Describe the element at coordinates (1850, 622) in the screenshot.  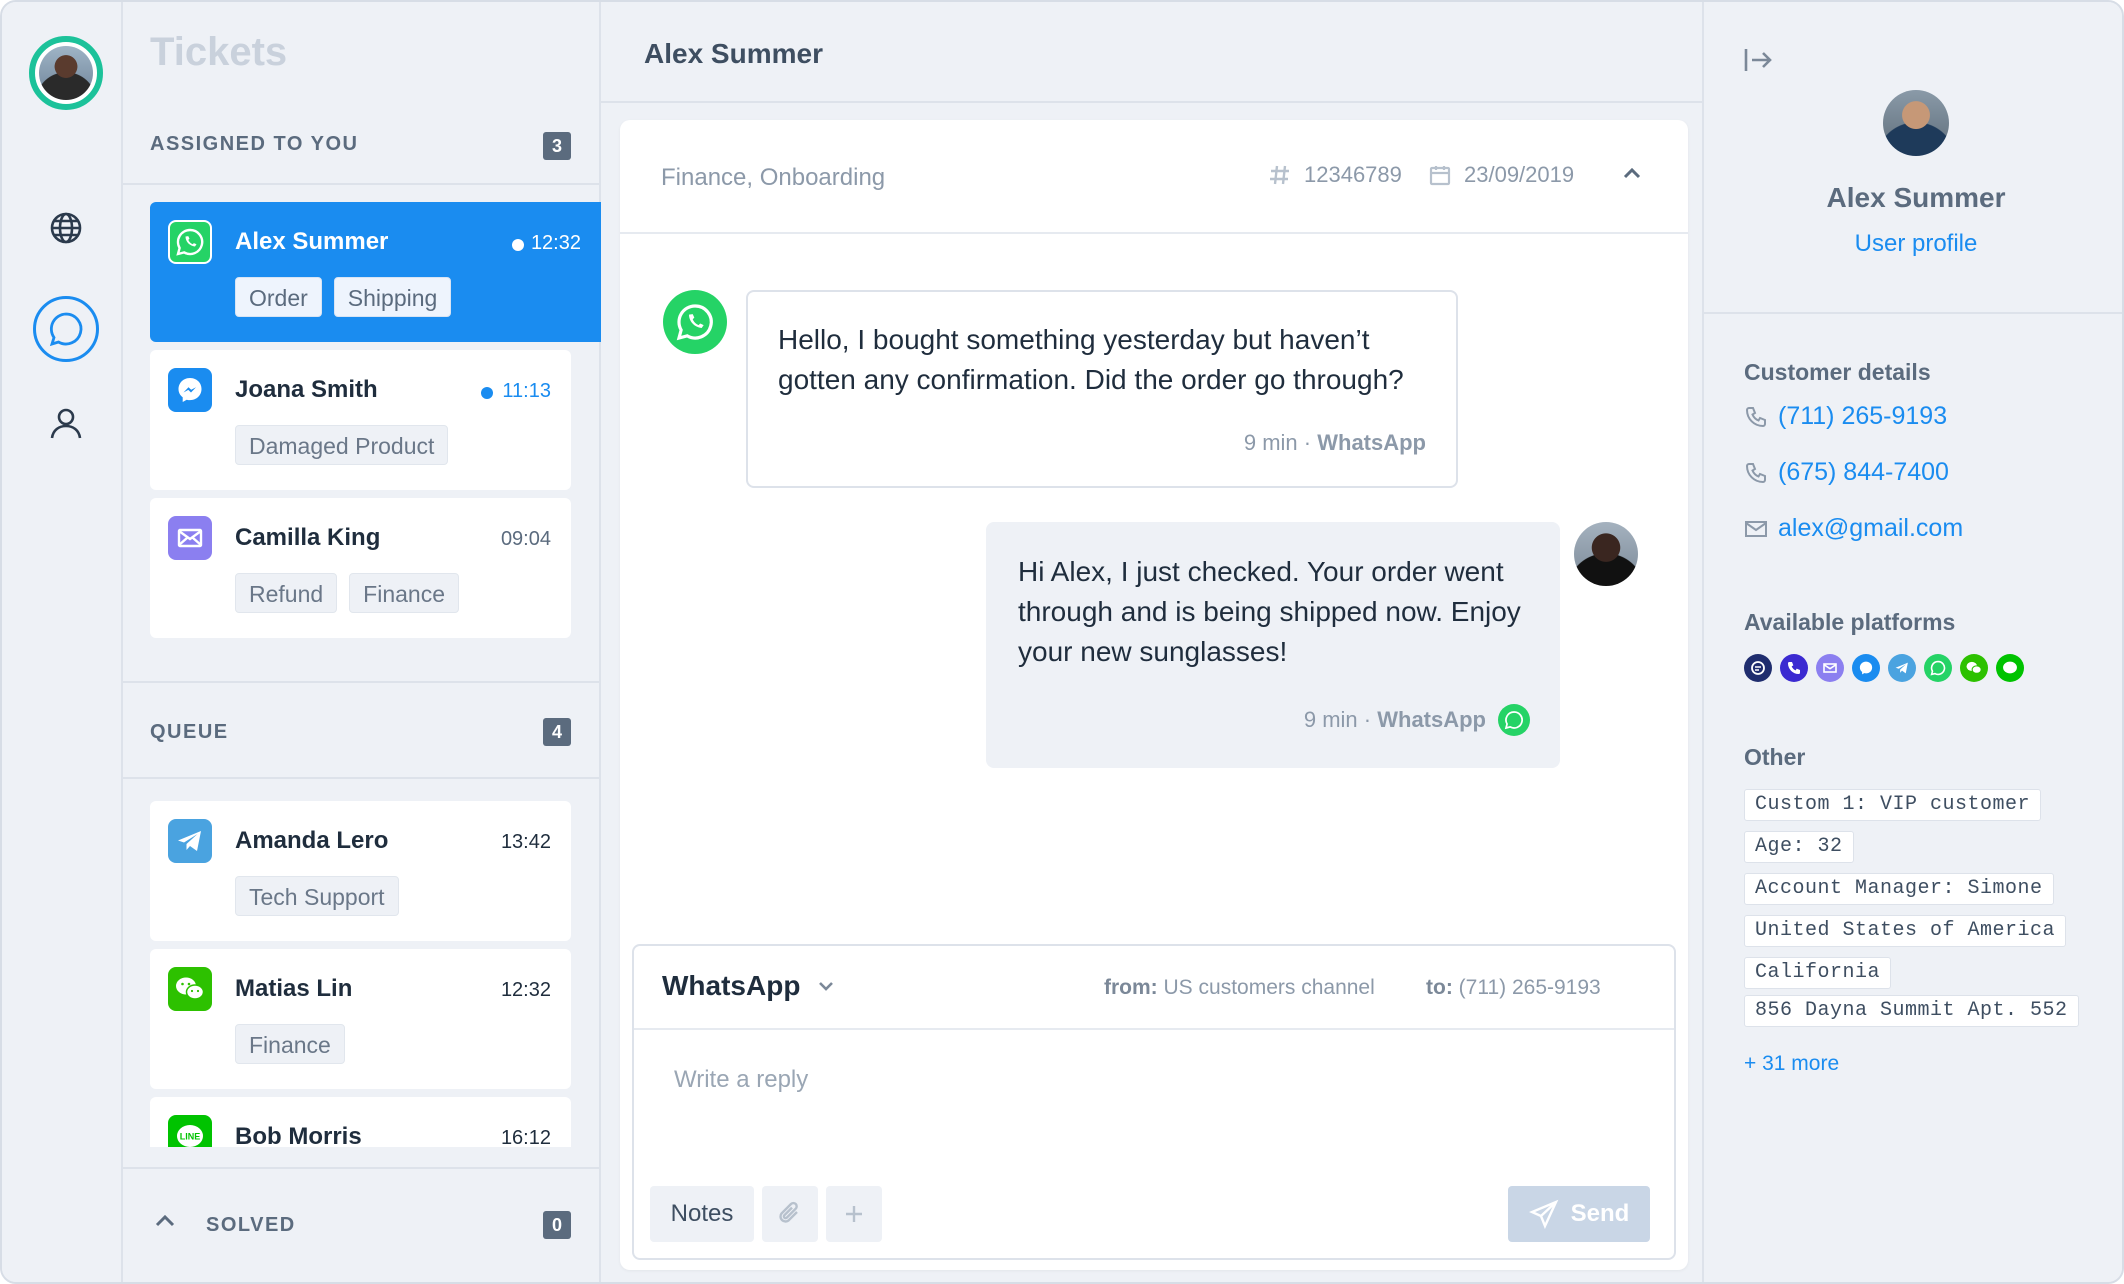
I see `available-platforms-title: Available platforms` at that location.